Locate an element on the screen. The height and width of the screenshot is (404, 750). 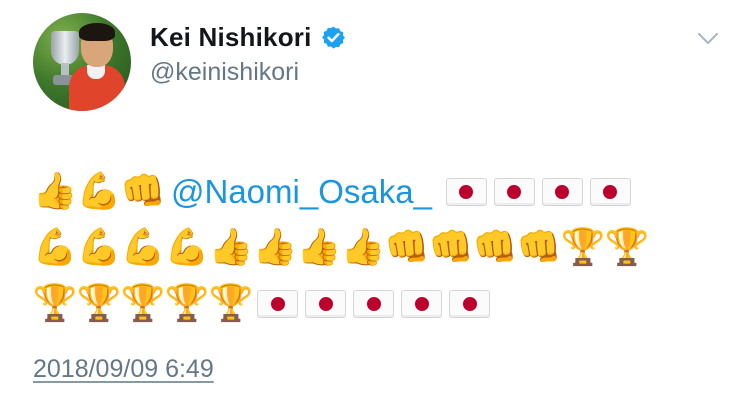
tweet-line-2: 💪 💪 💪 💪 👍 👍 👍 👍 👊 👊 👊 👊 🏆 🏆 is located at coordinates (383, 248).